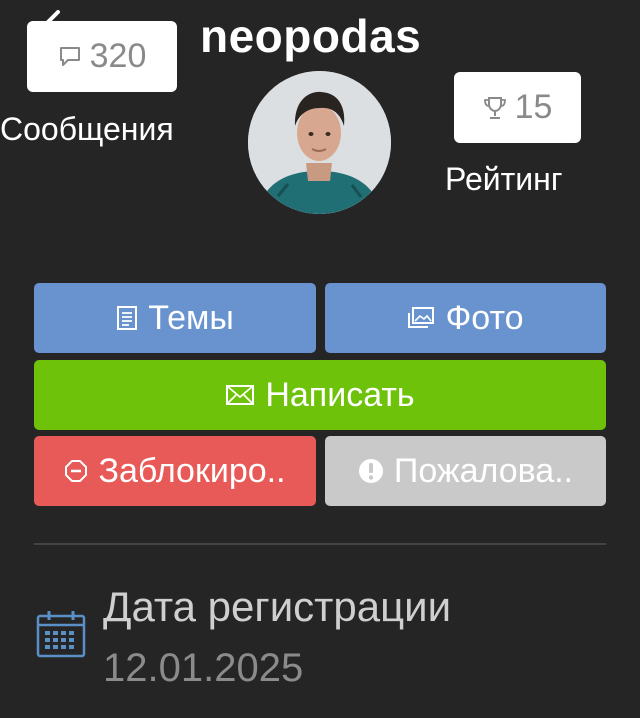  I want to click on block-user-button: Заблокиро.., so click(175, 471).